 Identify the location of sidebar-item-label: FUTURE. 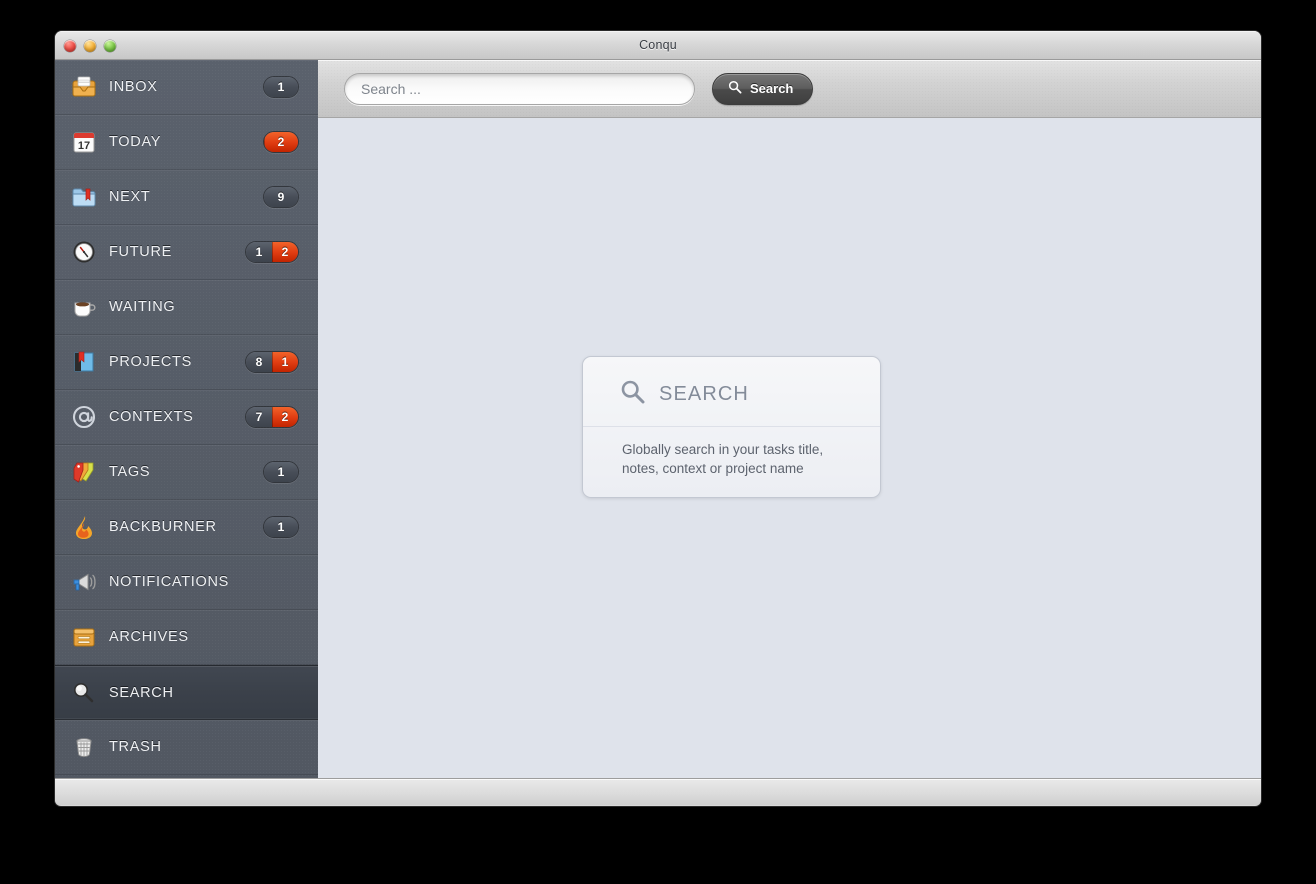
(141, 252).